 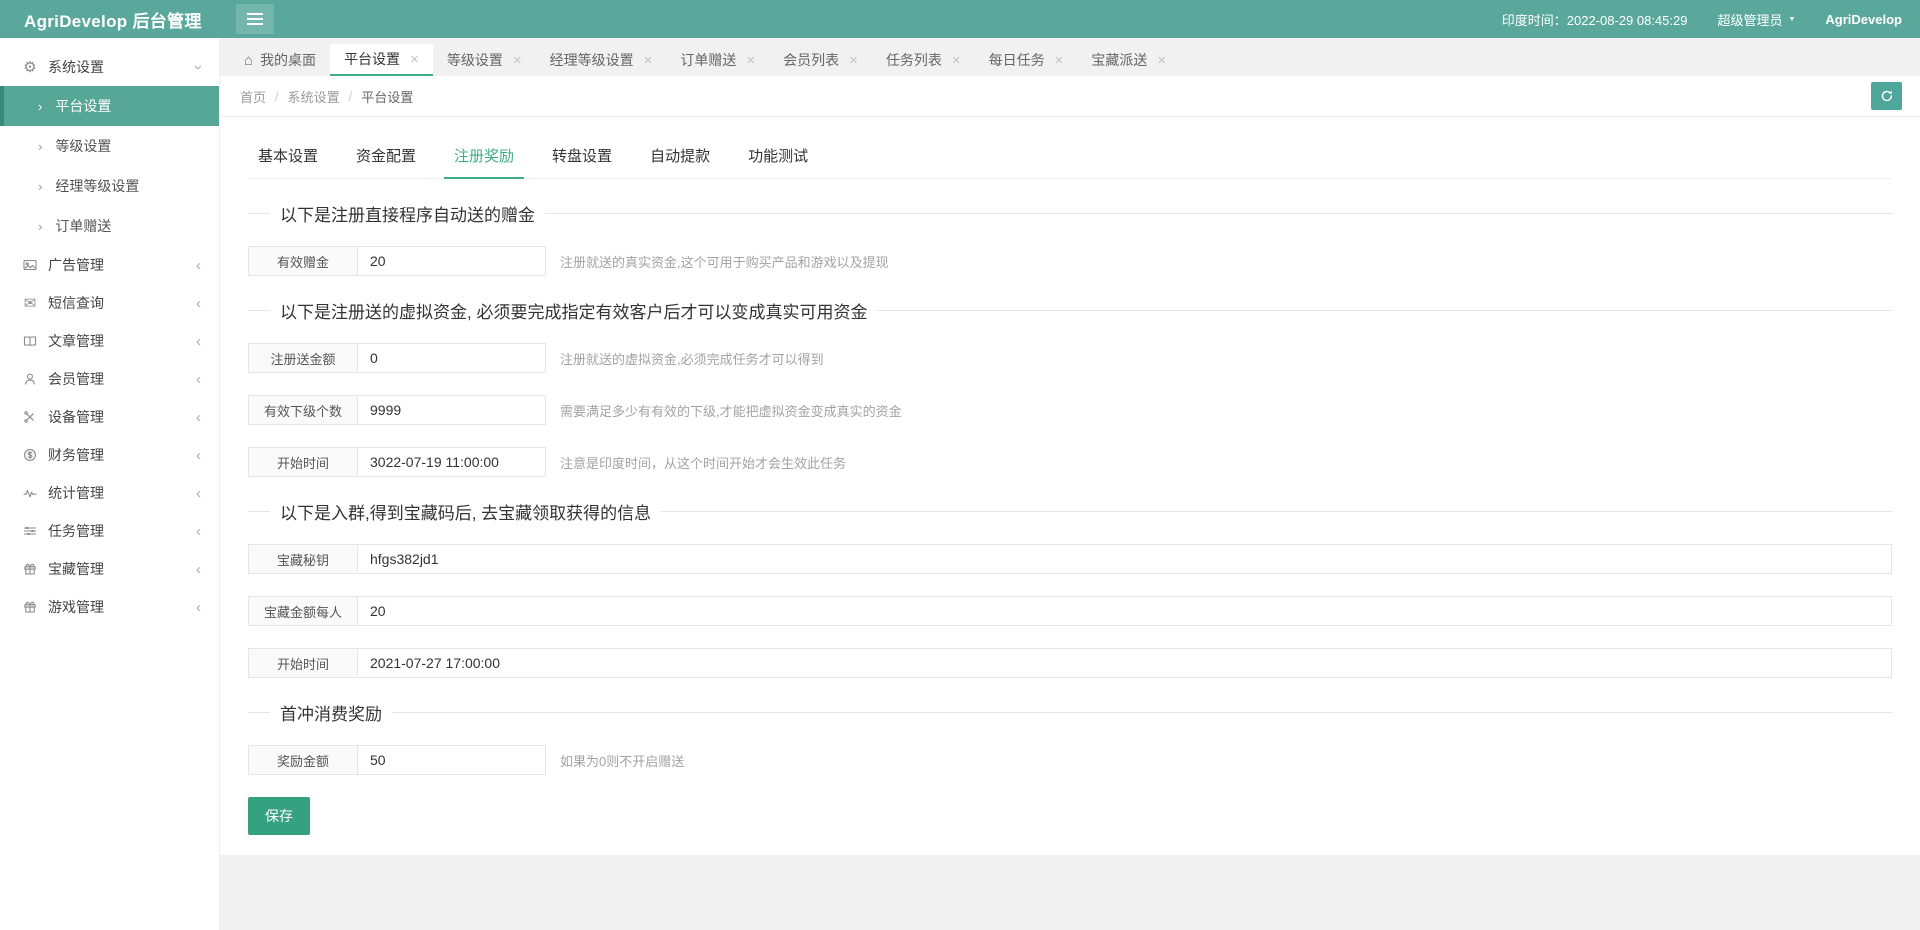 I want to click on gift-icon, so click(x=30, y=607).